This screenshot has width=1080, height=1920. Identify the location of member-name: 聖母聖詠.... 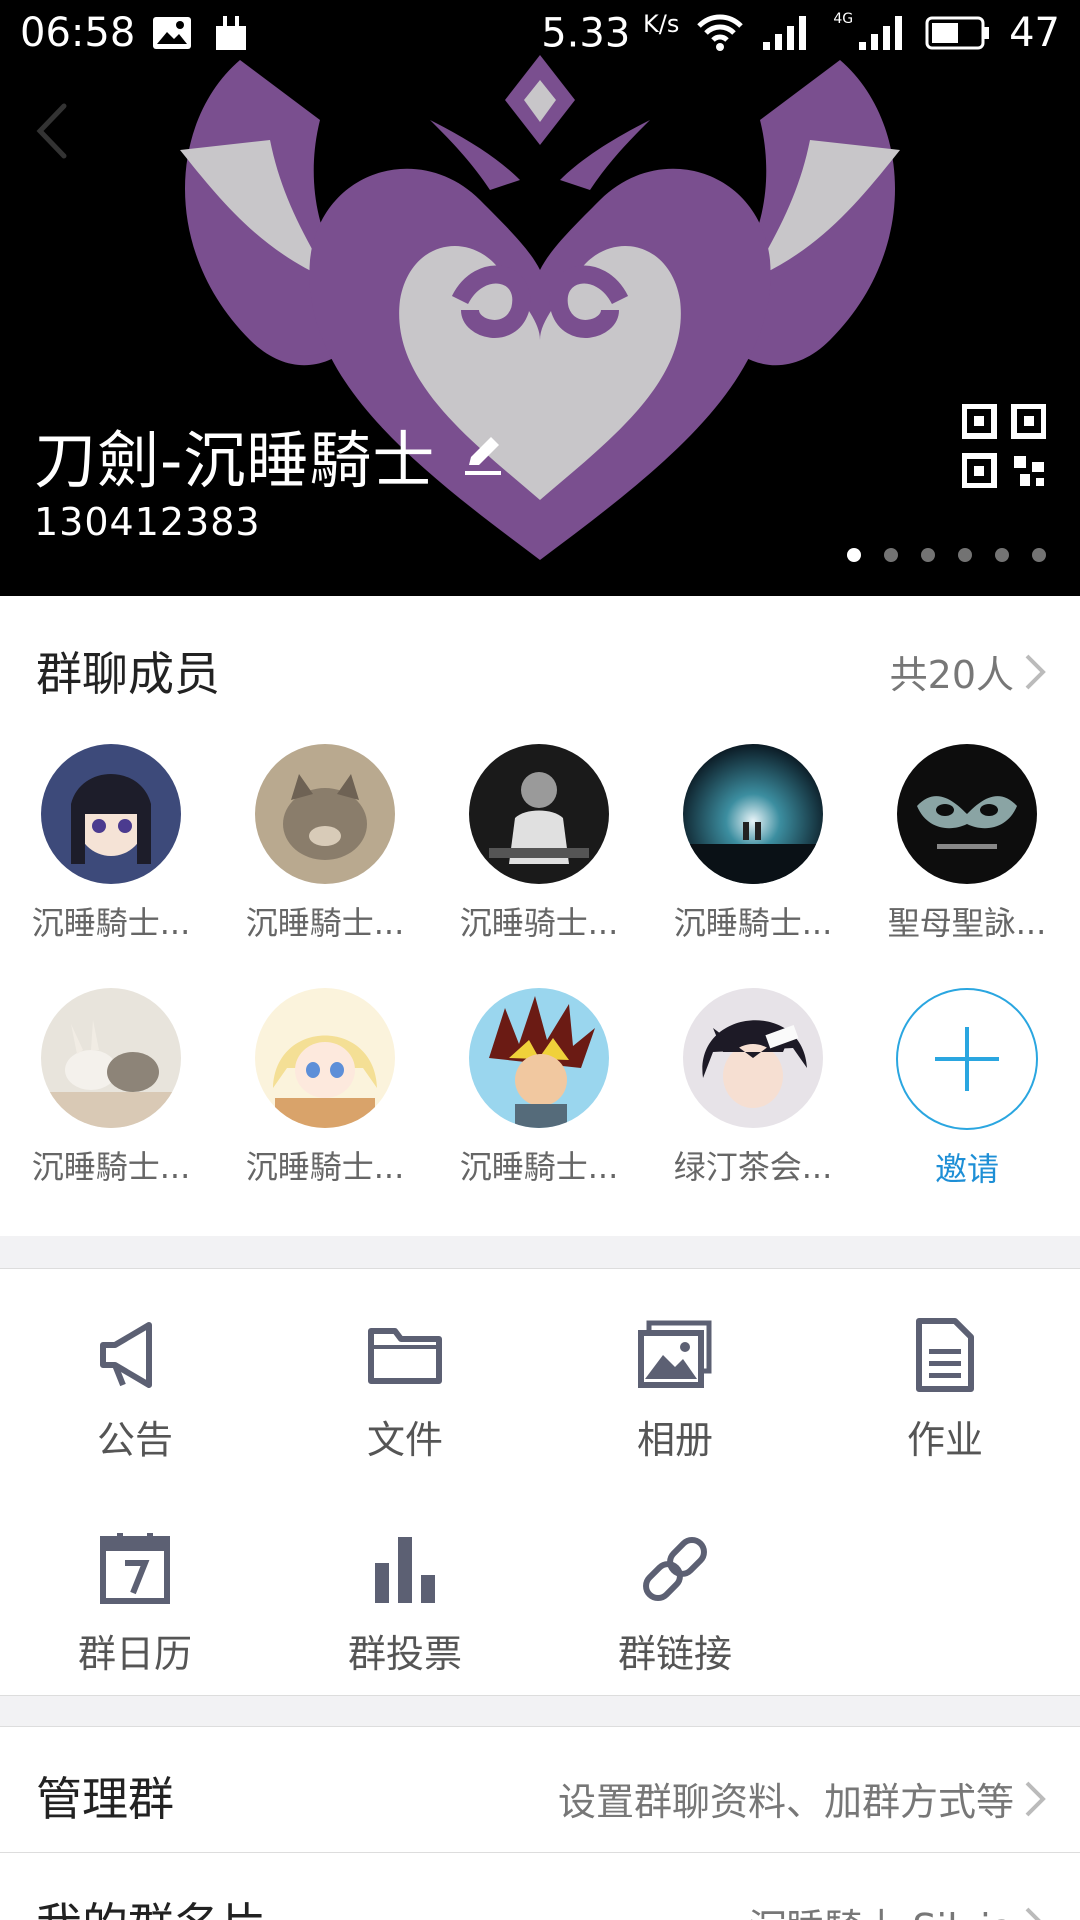
(967, 923).